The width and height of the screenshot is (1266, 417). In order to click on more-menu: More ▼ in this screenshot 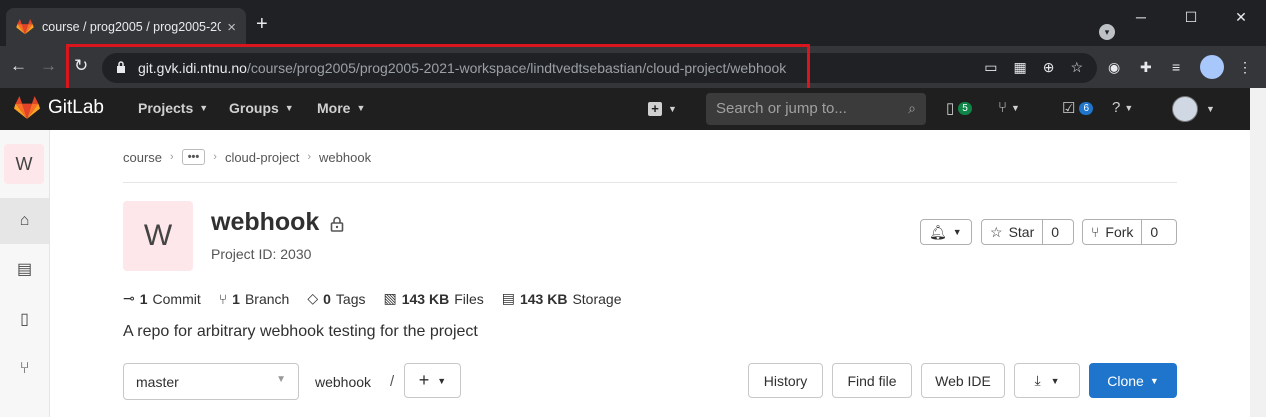, I will do `click(341, 108)`.